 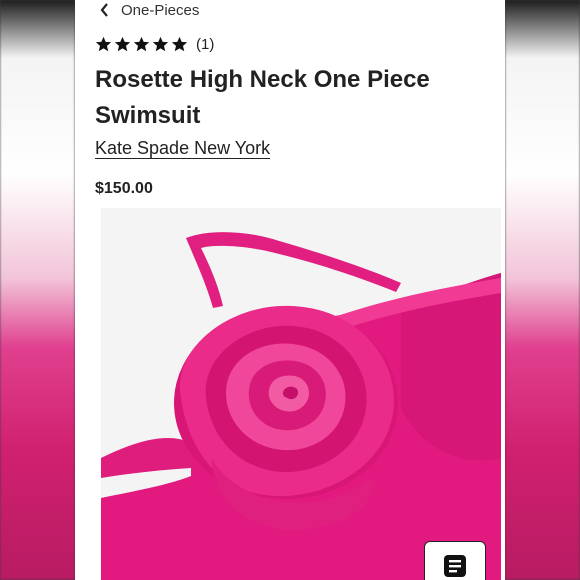 What do you see at coordinates (105, 10) in the screenshot?
I see `chevron-left-icon` at bounding box center [105, 10].